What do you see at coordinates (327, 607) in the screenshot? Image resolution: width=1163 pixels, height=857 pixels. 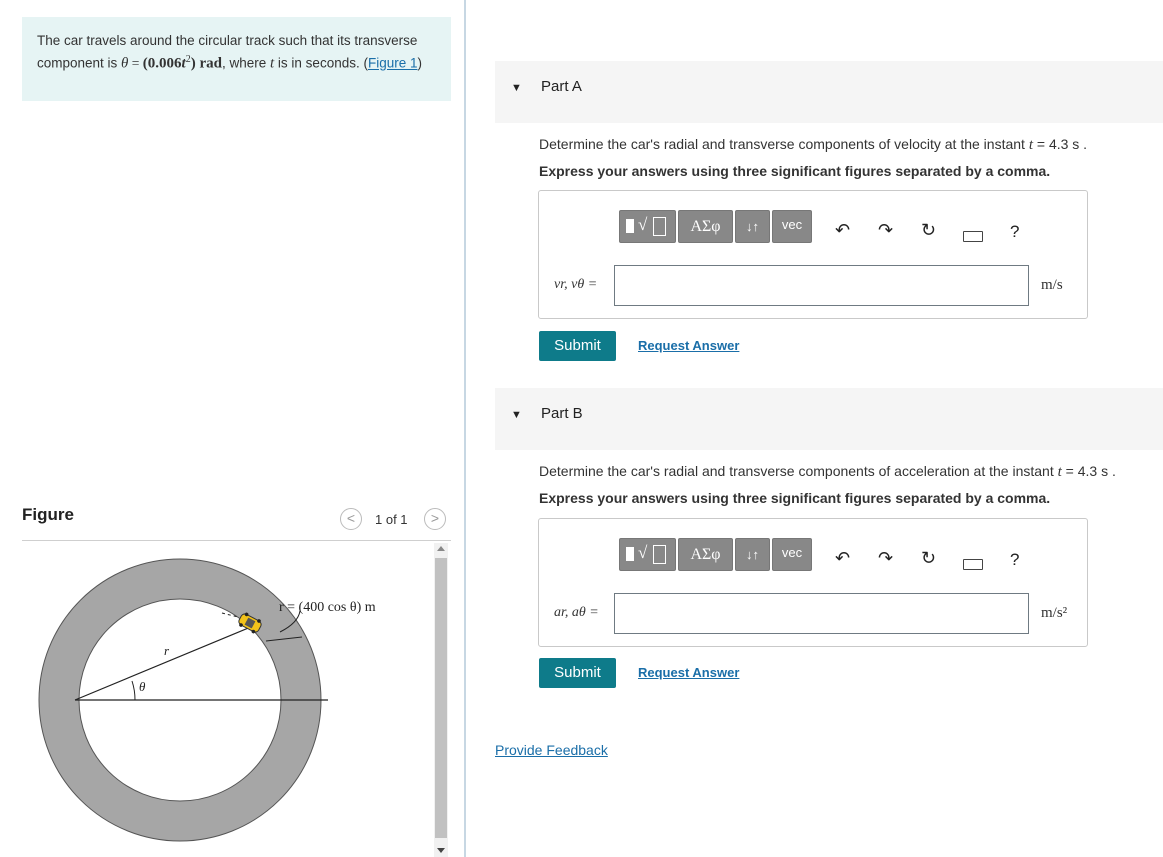 I see `r-equation-label: r = (400 cos θ) m` at bounding box center [327, 607].